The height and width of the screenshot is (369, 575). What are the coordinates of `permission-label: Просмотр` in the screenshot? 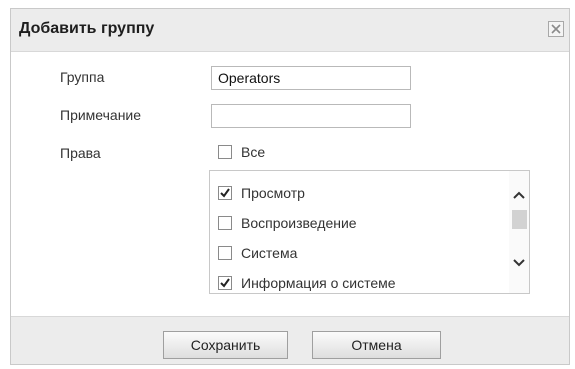 It's located at (273, 193).